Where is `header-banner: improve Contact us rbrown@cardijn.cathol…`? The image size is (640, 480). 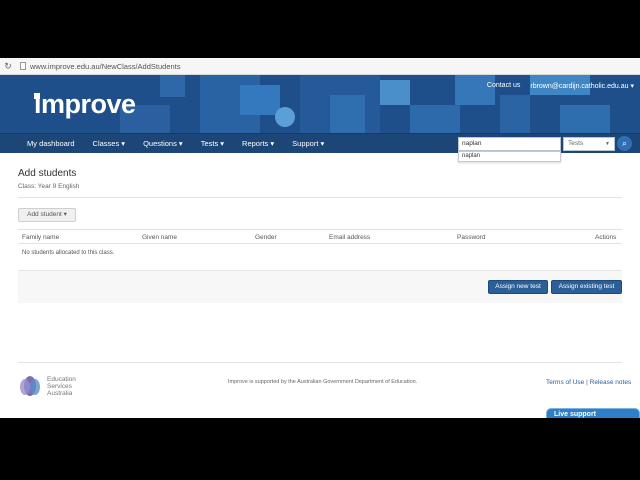 header-banner: improve Contact us rbrown@cardijn.cathol… is located at coordinates (320, 104).